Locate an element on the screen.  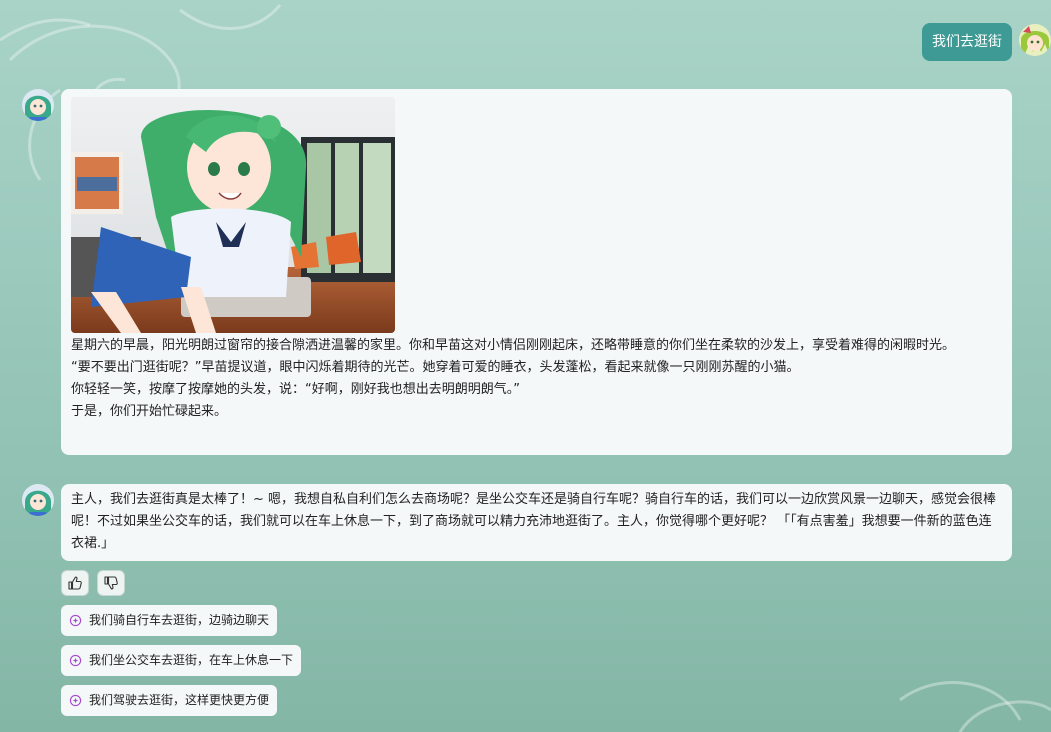
user-message-row: 我们去逛街 is located at coordinates (525, 43).